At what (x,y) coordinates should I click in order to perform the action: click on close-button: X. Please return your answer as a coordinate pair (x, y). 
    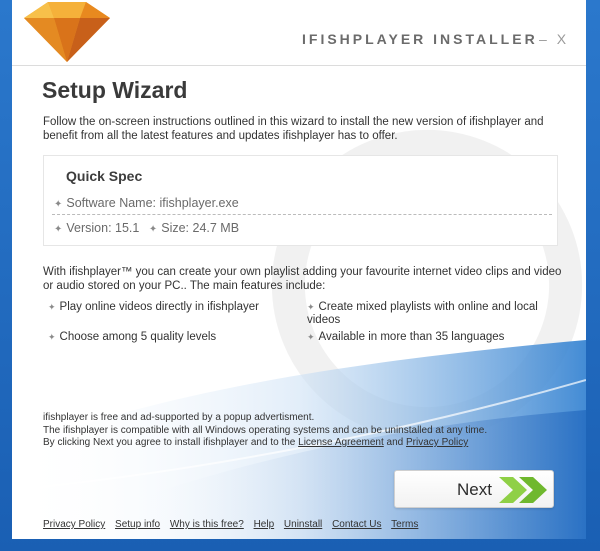
    Looking at the image, I should click on (561, 39).